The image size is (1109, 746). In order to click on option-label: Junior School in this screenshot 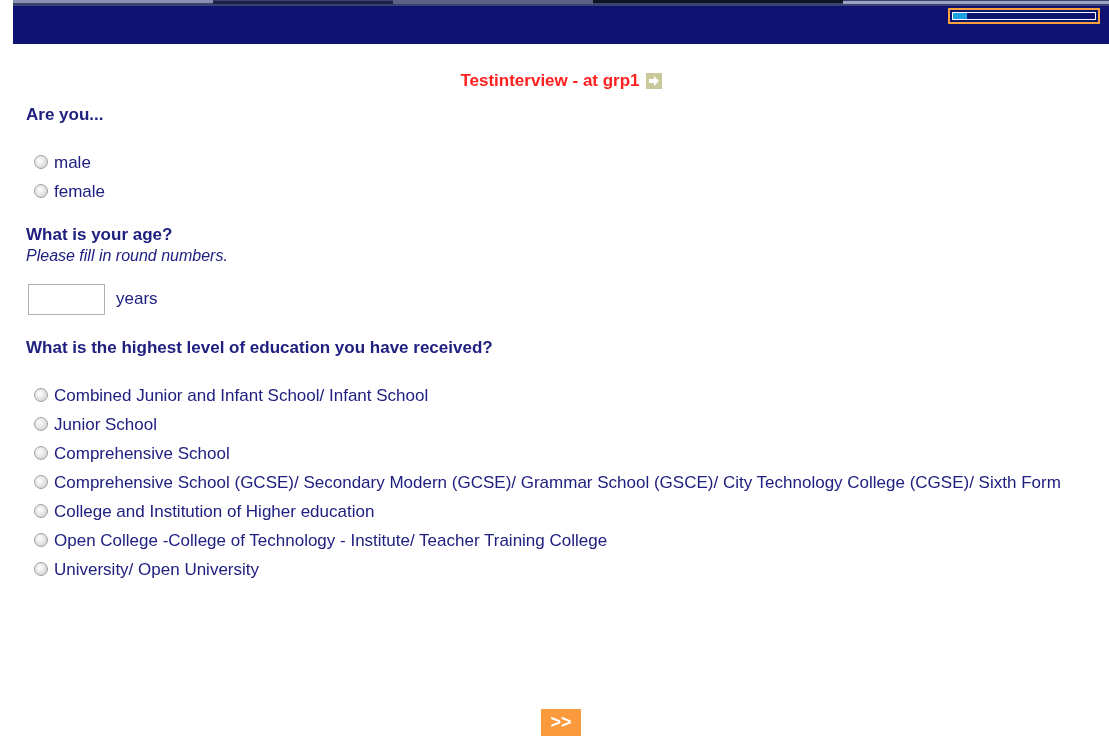, I will do `click(105, 424)`.